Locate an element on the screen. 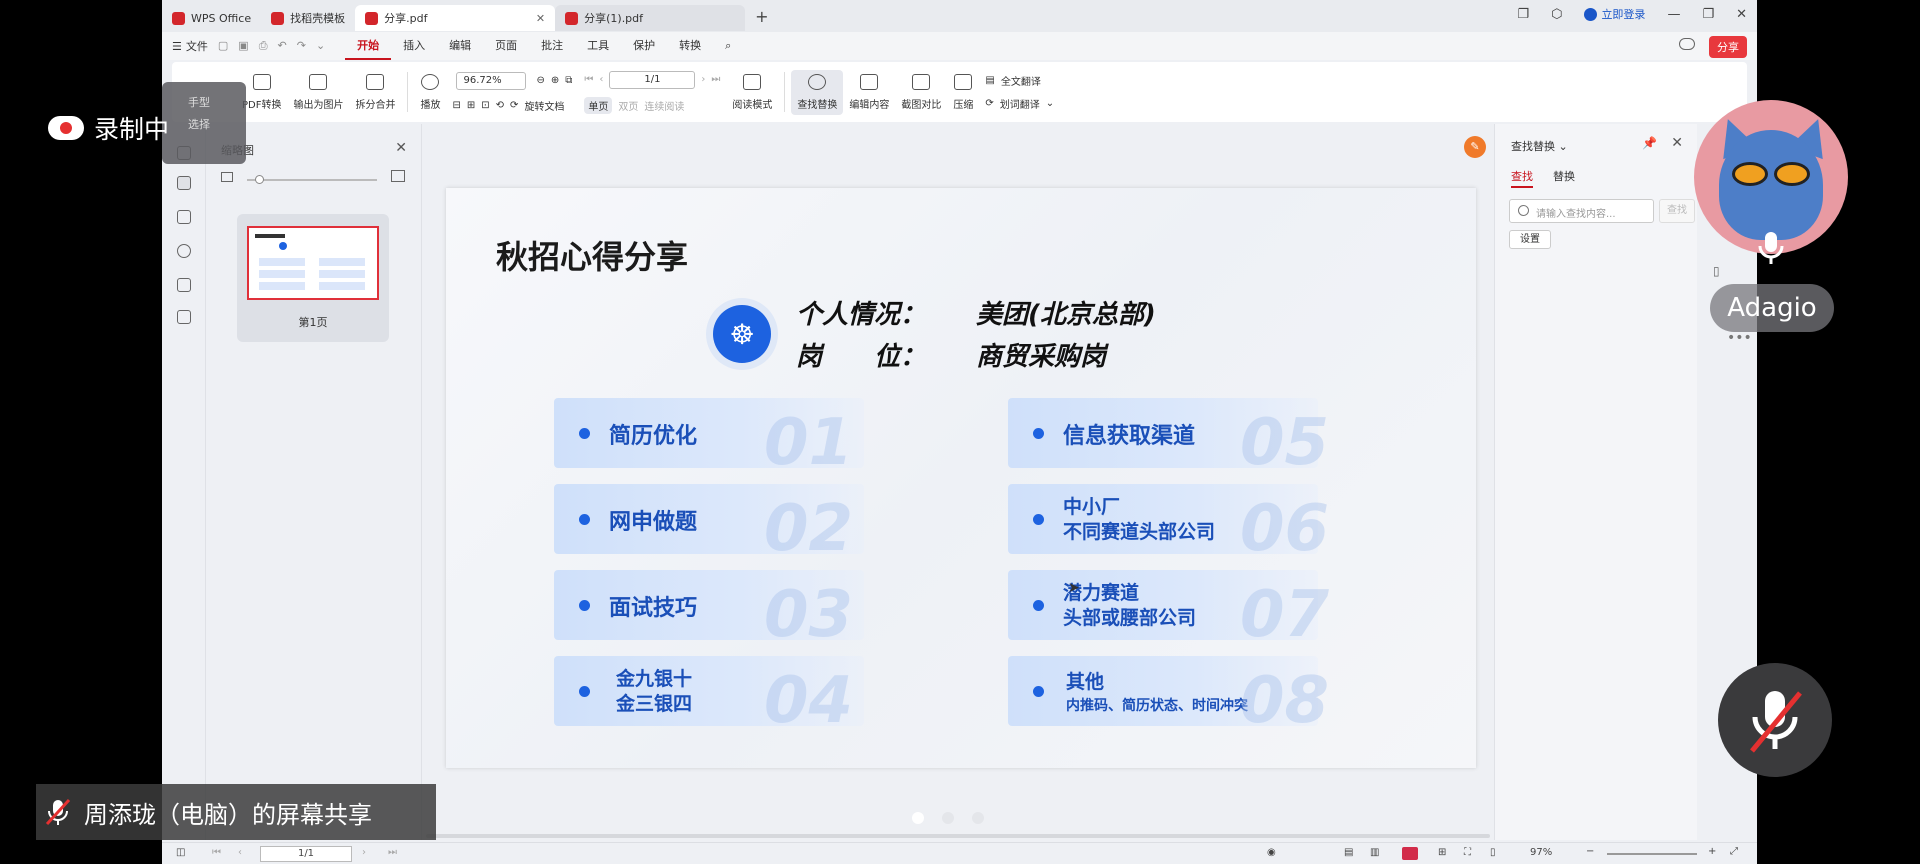 This screenshot has width=1920, height=864. compare-button: 截图对比 is located at coordinates (921, 92).